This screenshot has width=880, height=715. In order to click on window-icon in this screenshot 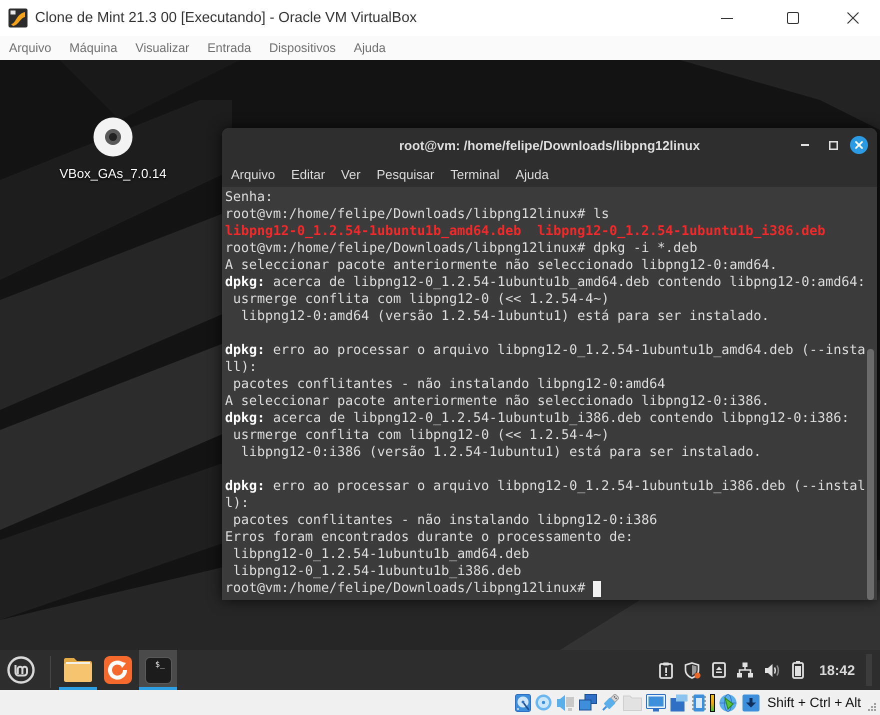, I will do `click(679, 703)`.